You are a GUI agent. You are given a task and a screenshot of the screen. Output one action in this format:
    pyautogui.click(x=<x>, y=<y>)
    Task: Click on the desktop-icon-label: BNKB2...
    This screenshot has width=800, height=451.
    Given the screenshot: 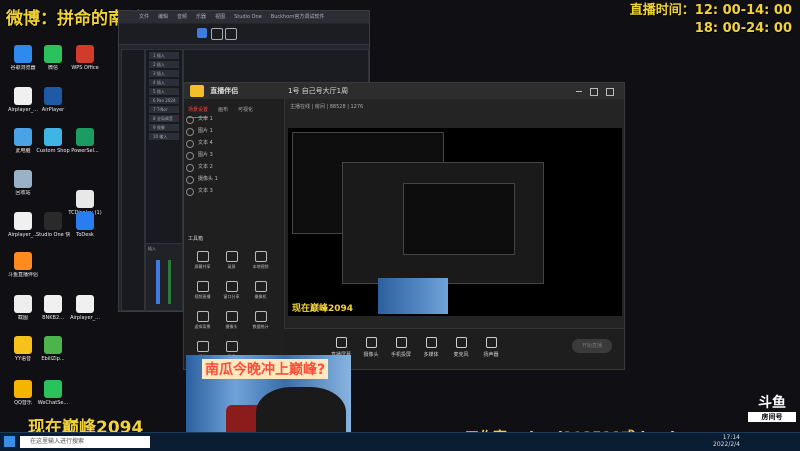 What is the action you would take?
    pyautogui.click(x=53, y=318)
    